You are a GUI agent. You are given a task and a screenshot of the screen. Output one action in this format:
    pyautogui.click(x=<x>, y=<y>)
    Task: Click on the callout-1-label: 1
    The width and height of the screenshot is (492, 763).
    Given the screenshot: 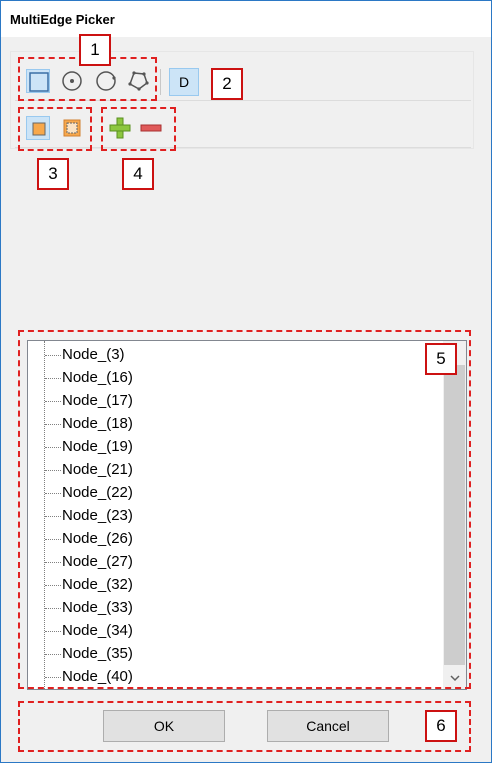 What is the action you would take?
    pyautogui.click(x=95, y=49)
    